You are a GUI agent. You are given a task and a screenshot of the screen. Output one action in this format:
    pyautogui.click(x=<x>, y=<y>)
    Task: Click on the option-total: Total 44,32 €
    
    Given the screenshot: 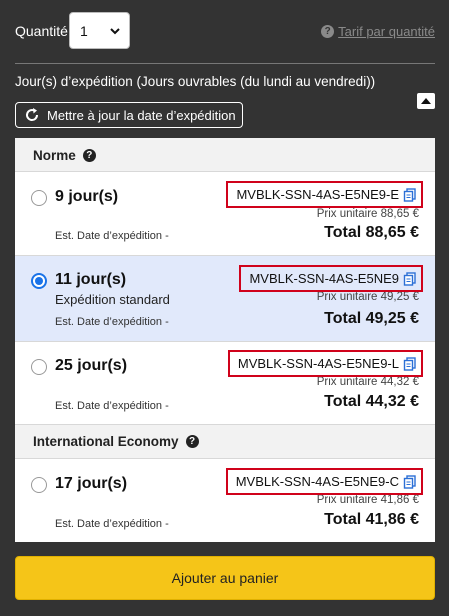 What is the action you would take?
    pyautogui.click(x=371, y=401)
    